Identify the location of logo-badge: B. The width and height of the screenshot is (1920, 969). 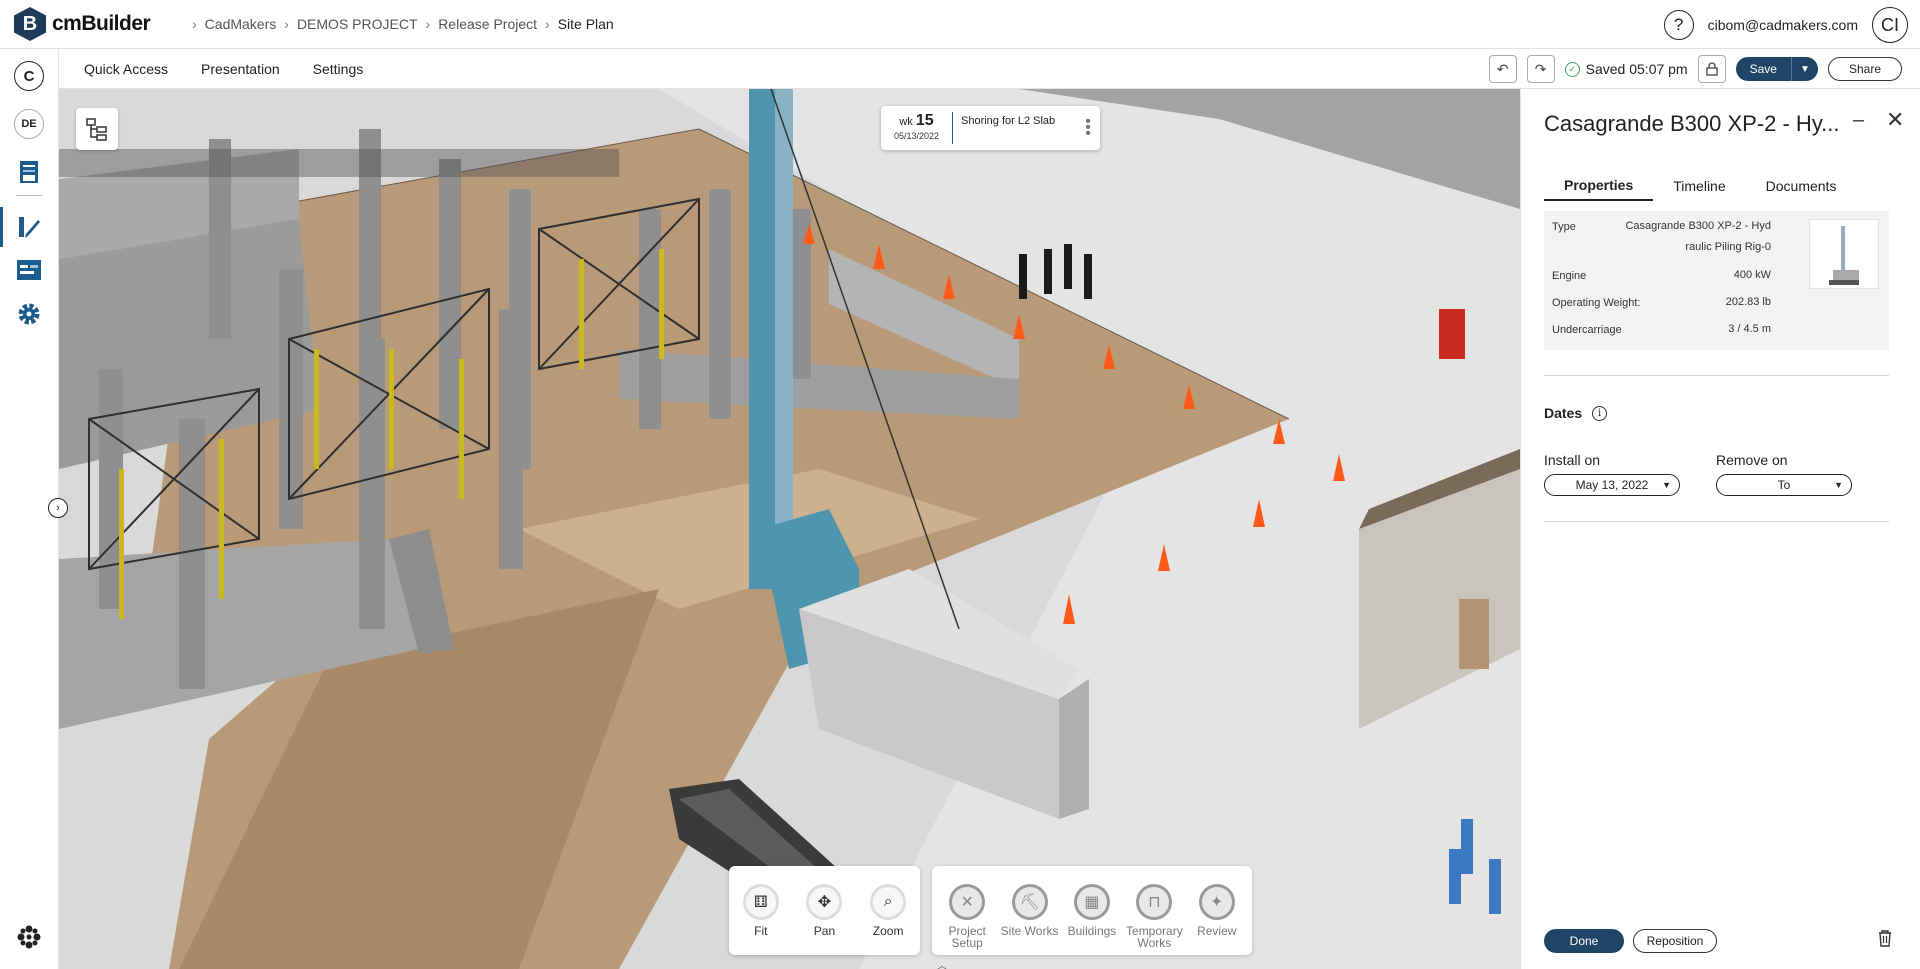
(30, 24).